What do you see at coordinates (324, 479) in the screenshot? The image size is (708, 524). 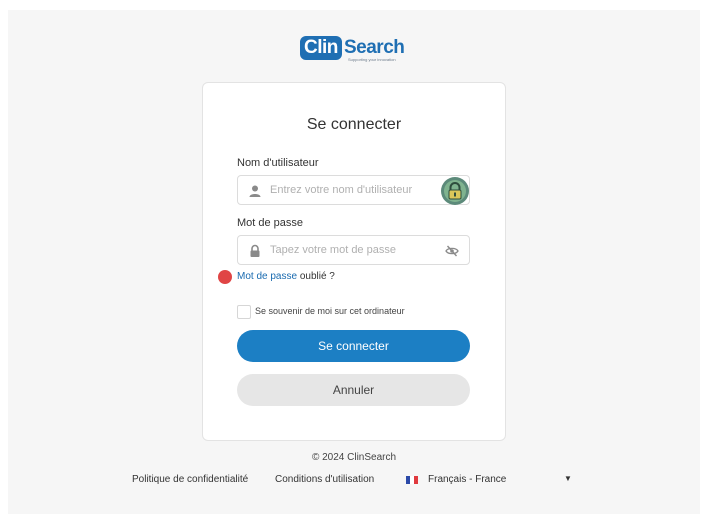 I see `terms-of-use-link: Conditions d'utilisation` at bounding box center [324, 479].